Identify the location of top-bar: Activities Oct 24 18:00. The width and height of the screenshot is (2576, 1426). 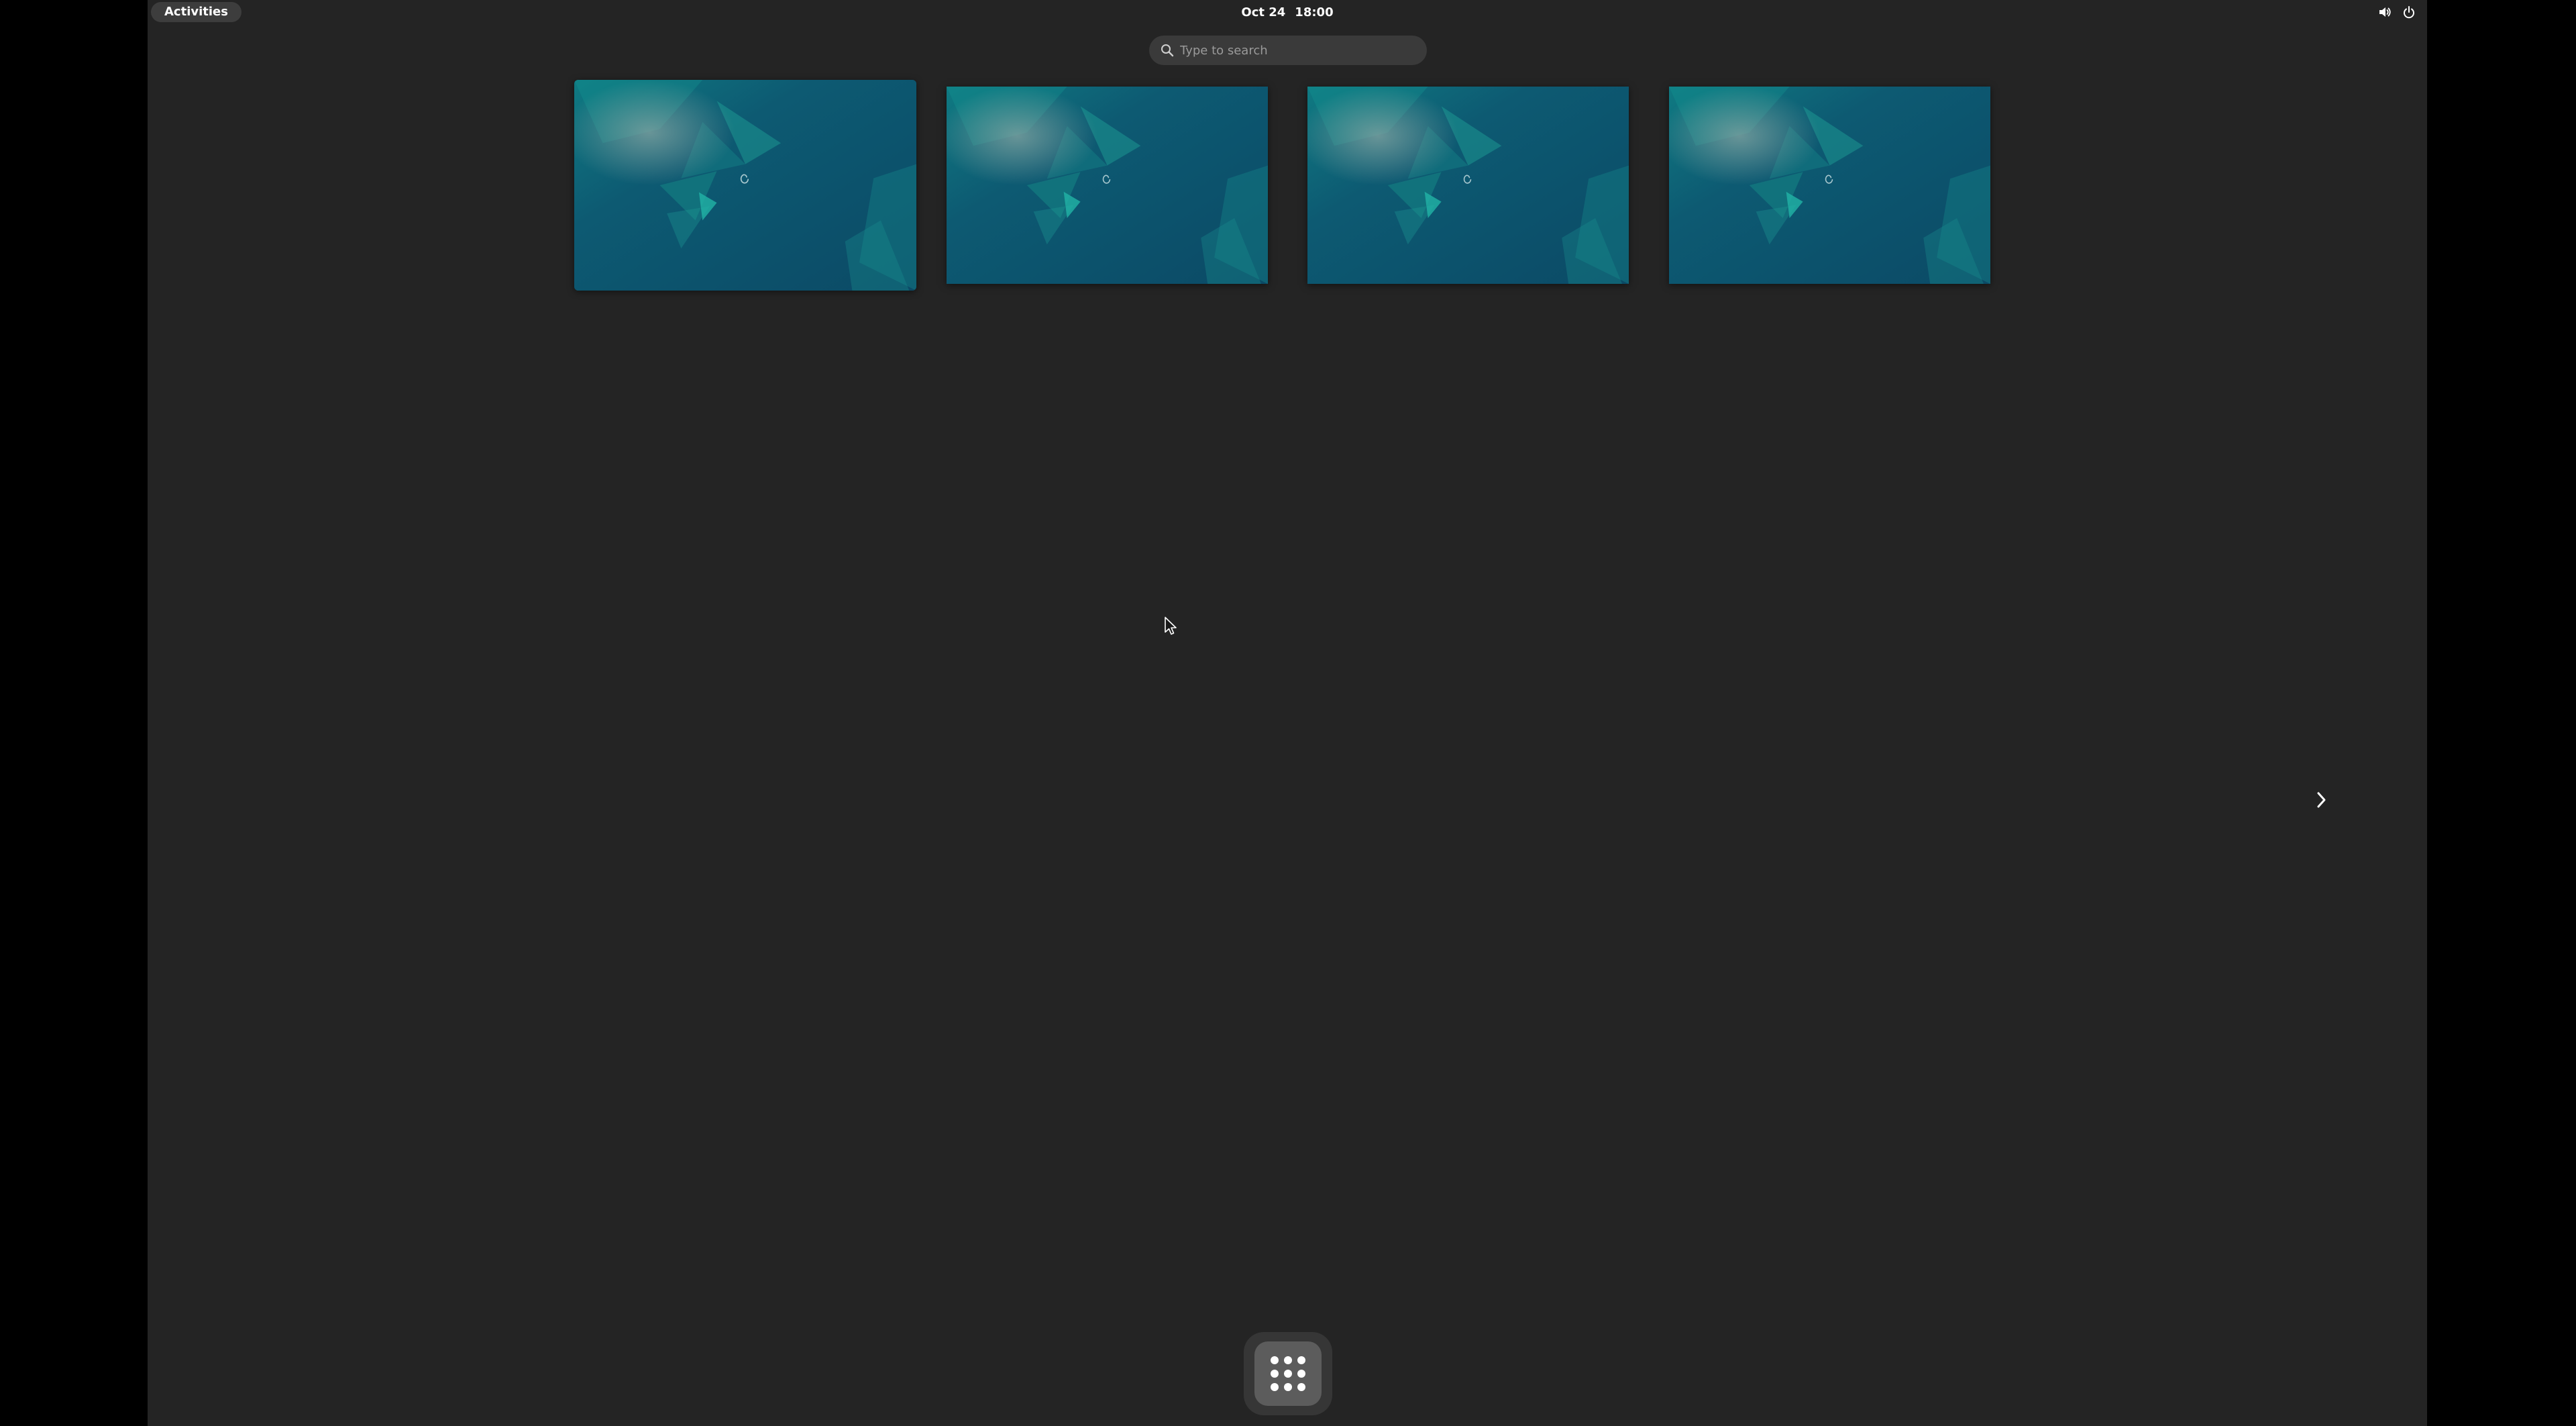
(1287, 13).